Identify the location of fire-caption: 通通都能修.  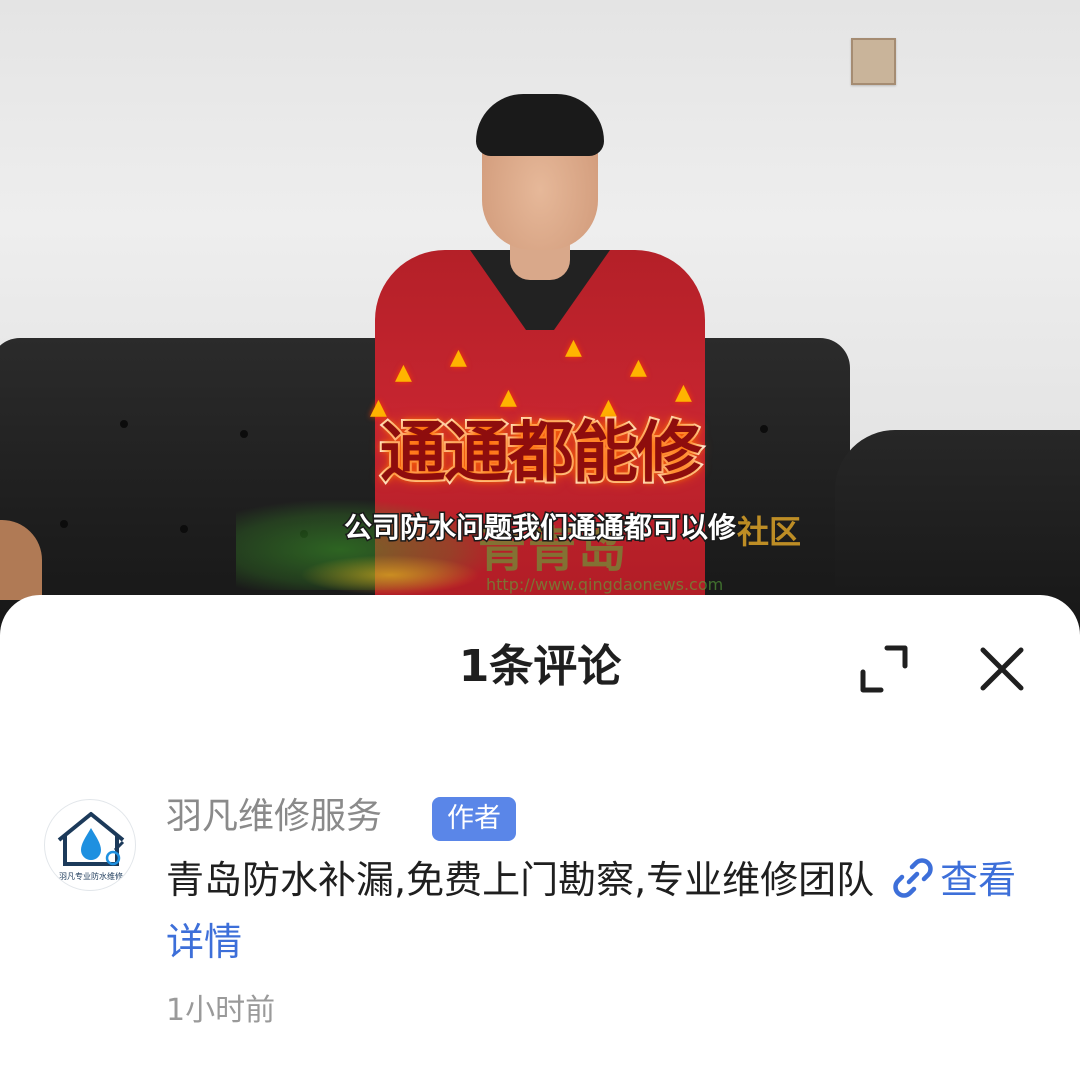
(541, 452).